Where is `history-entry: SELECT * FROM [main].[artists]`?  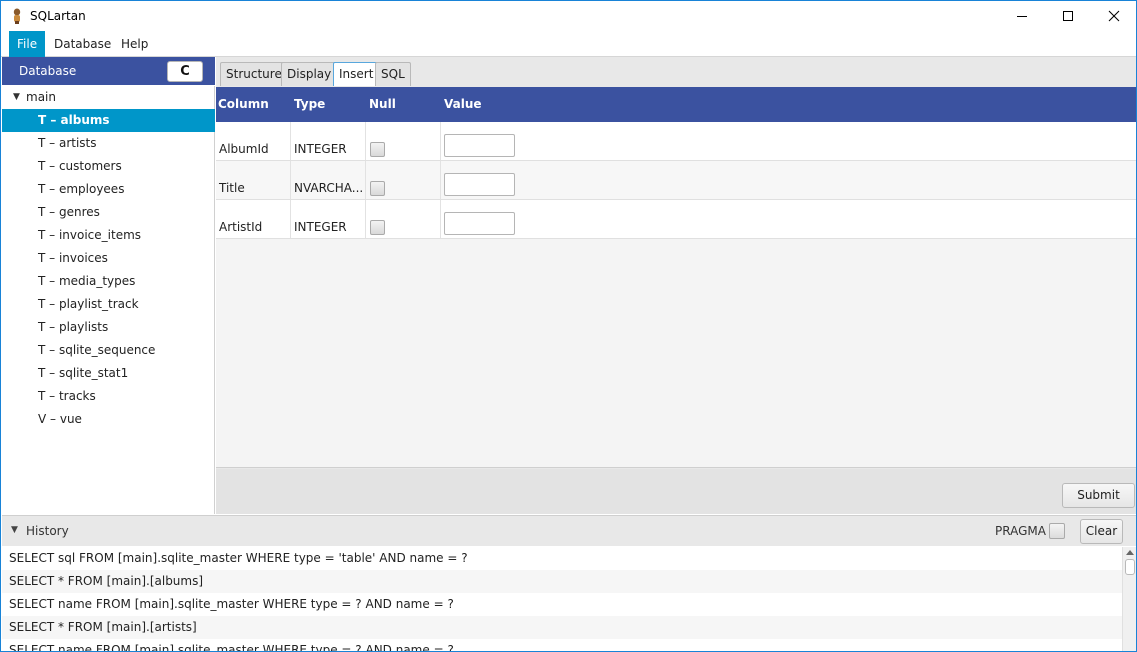
history-entry: SELECT * FROM [main].[artists] is located at coordinates (562, 627).